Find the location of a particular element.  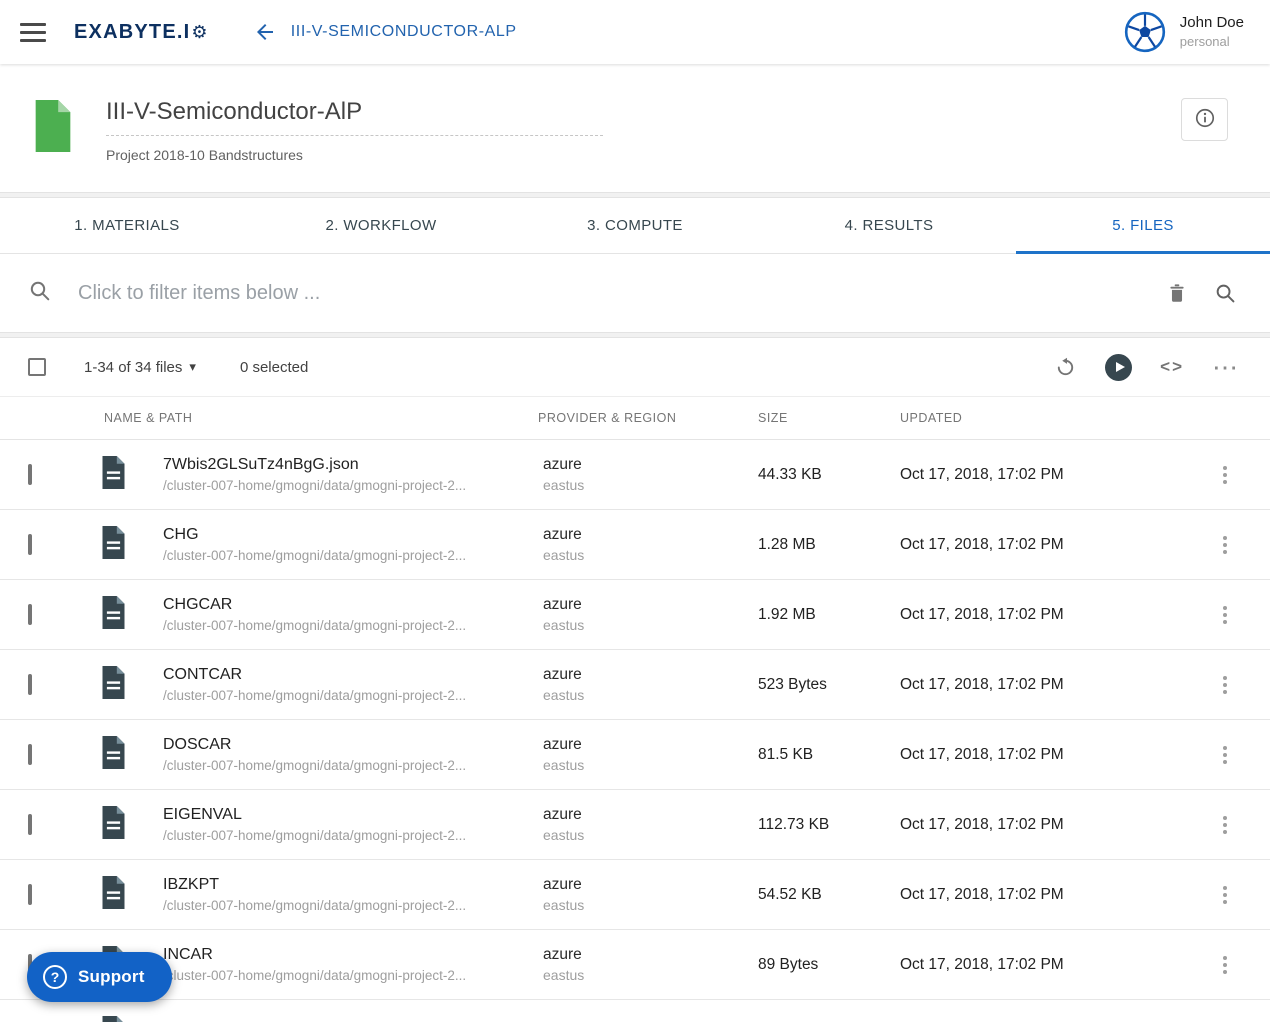

chevron-down-icon: ▾ is located at coordinates (192, 366).